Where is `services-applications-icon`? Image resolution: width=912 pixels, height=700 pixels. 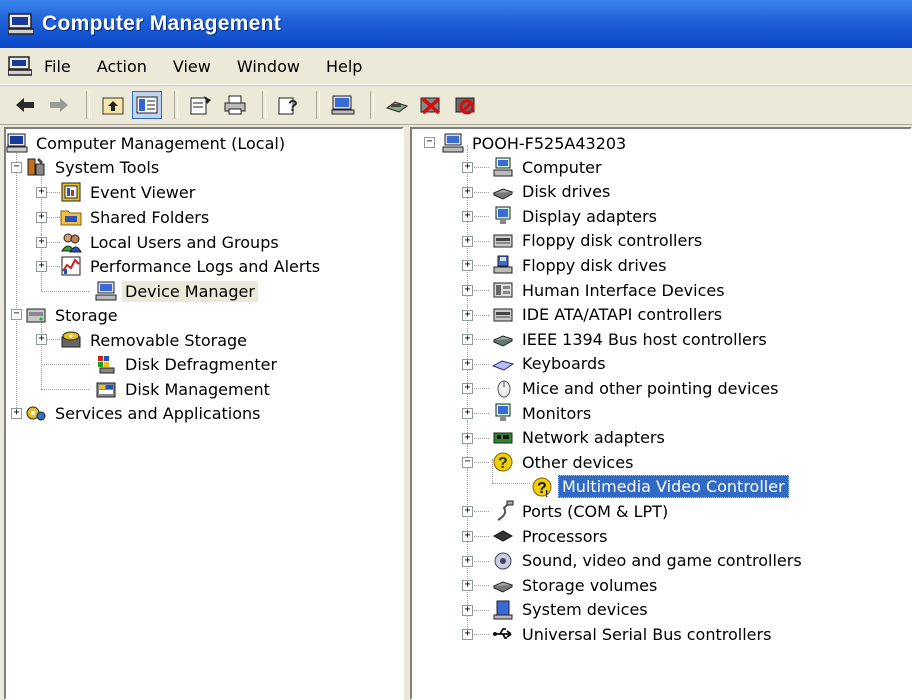
services-applications-icon is located at coordinates (36, 413).